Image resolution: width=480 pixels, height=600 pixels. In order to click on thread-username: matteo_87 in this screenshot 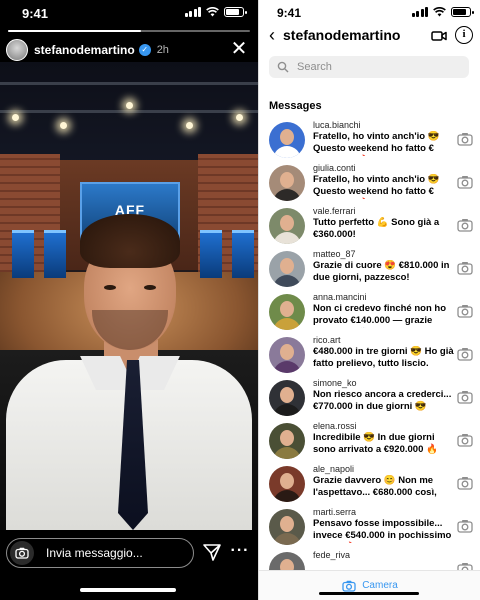, I will do `click(334, 254)`.